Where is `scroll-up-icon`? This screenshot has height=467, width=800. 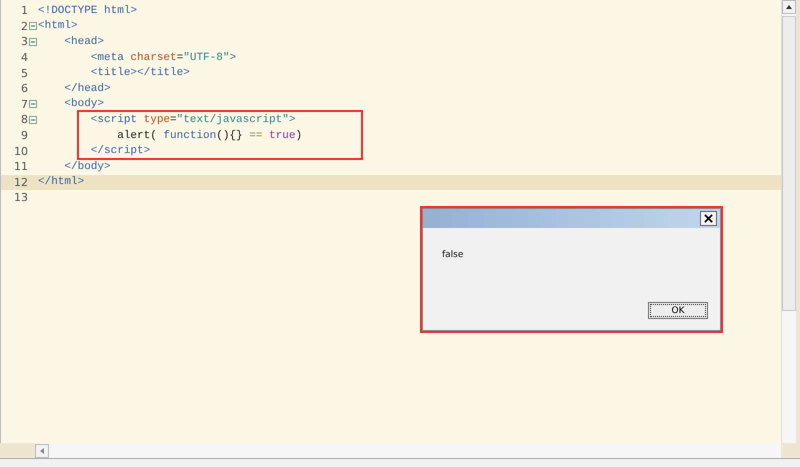
scroll-up-icon is located at coordinates (789, 7).